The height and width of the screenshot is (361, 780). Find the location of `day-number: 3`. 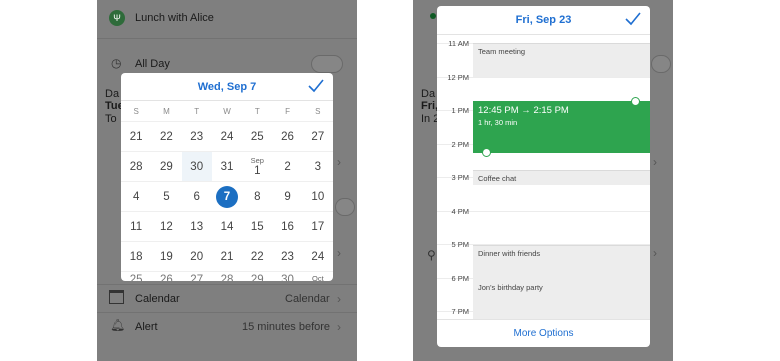

day-number: 3 is located at coordinates (318, 166).